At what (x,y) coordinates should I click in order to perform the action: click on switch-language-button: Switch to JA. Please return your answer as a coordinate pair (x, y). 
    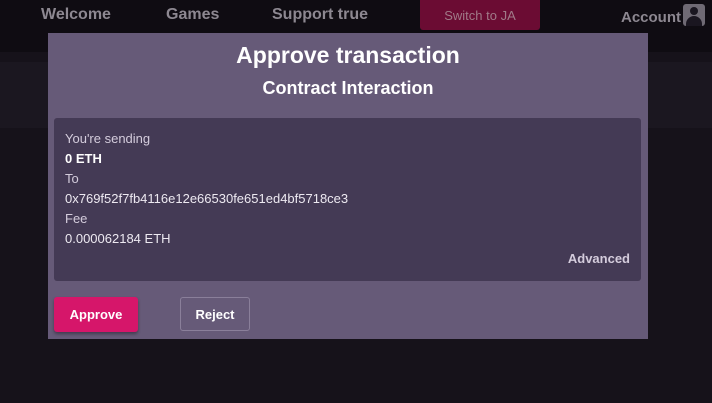
    Looking at the image, I should click on (480, 15).